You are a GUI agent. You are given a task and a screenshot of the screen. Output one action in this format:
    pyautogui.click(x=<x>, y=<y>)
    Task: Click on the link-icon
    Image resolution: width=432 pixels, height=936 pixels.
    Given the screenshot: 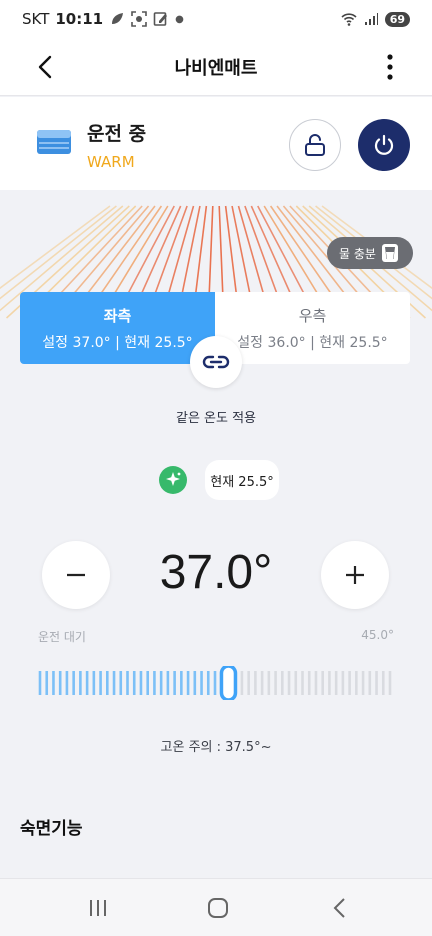 What is the action you would take?
    pyautogui.click(x=216, y=362)
    